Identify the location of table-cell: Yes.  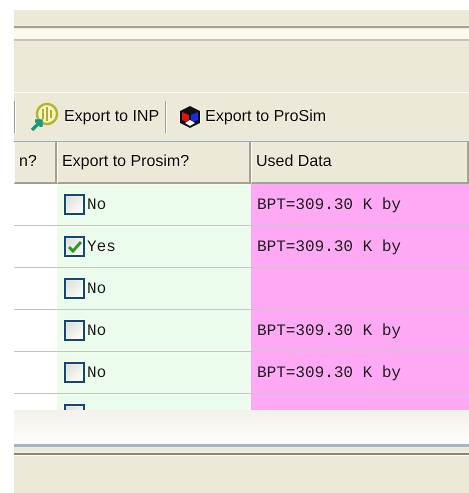
(101, 247).